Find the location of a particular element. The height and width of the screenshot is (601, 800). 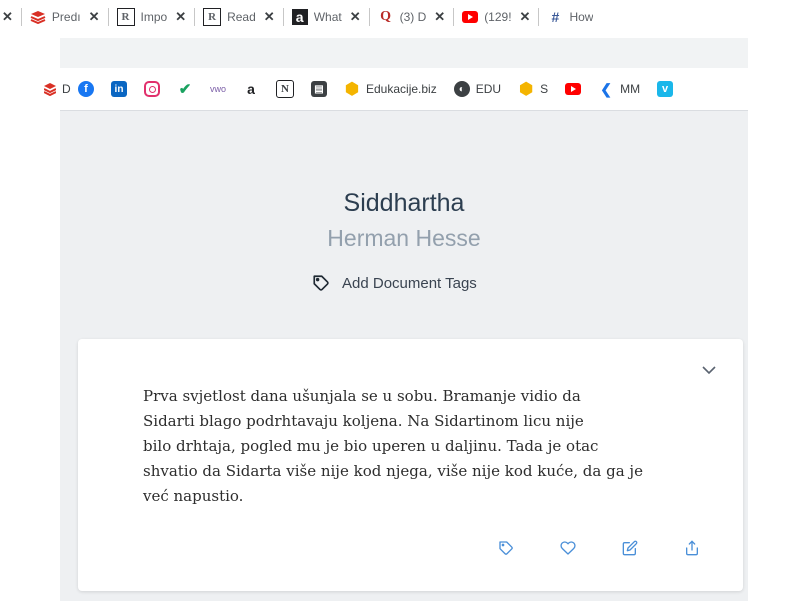

bookmark-amazon: a is located at coordinates (251, 89).